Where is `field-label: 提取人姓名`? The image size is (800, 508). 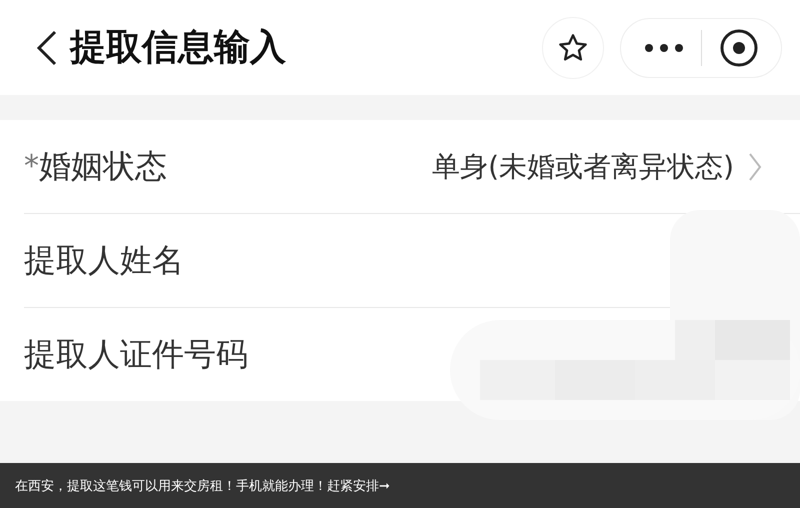 field-label: 提取人姓名 is located at coordinates (104, 260).